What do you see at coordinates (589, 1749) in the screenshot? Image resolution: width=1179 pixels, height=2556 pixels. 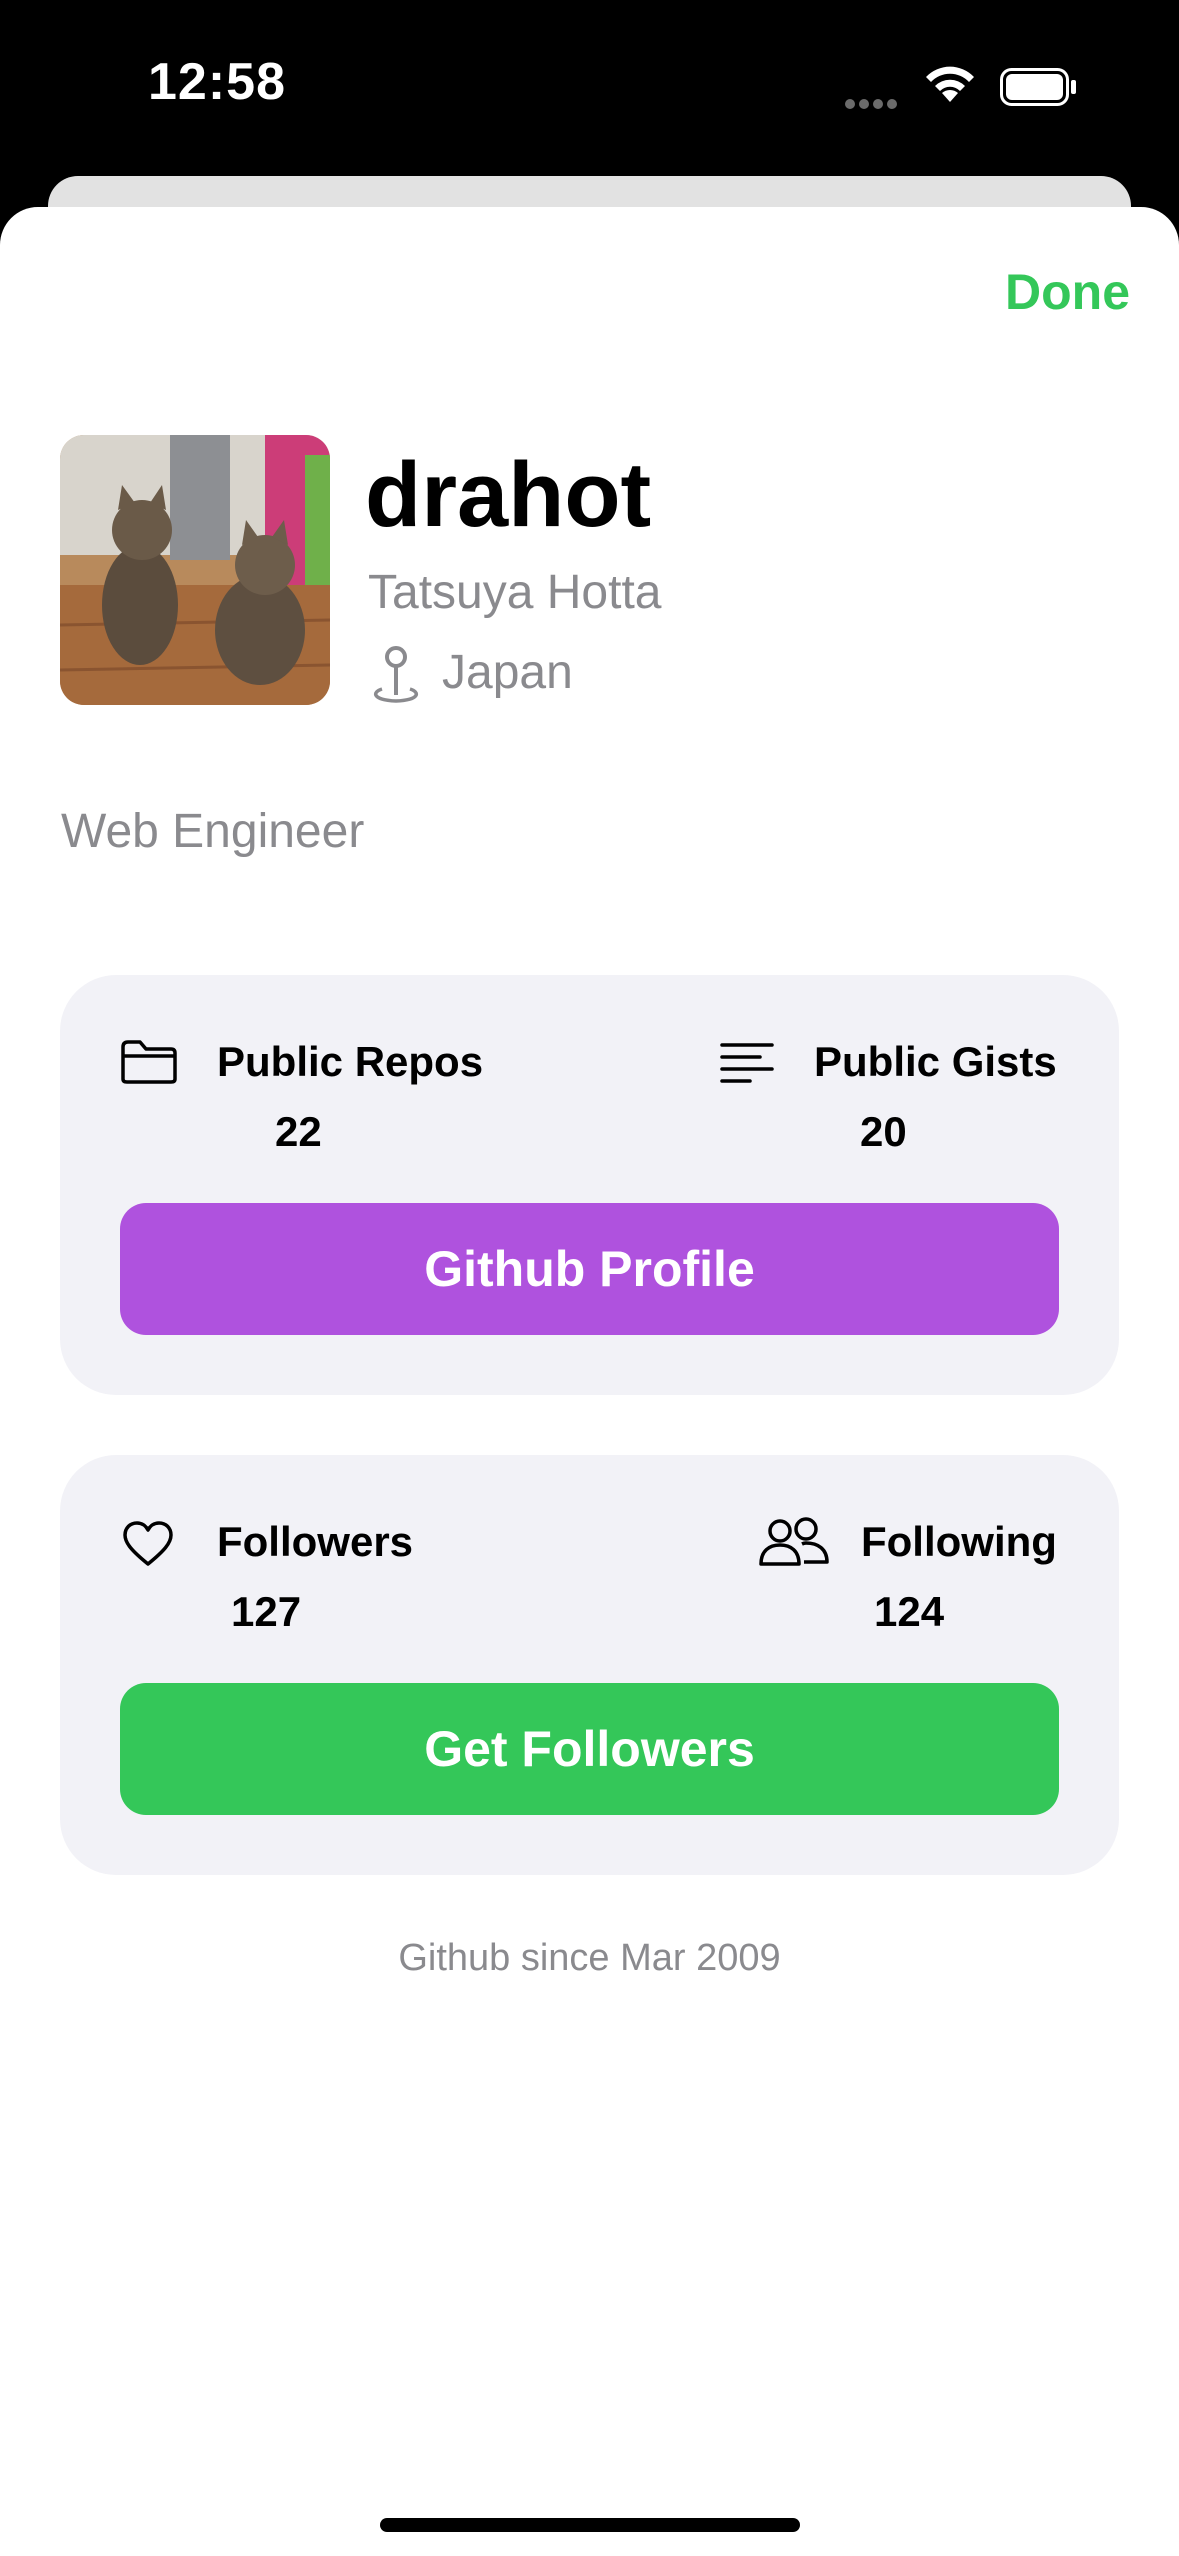 I see `get-followers-button: Get Followers` at bounding box center [589, 1749].